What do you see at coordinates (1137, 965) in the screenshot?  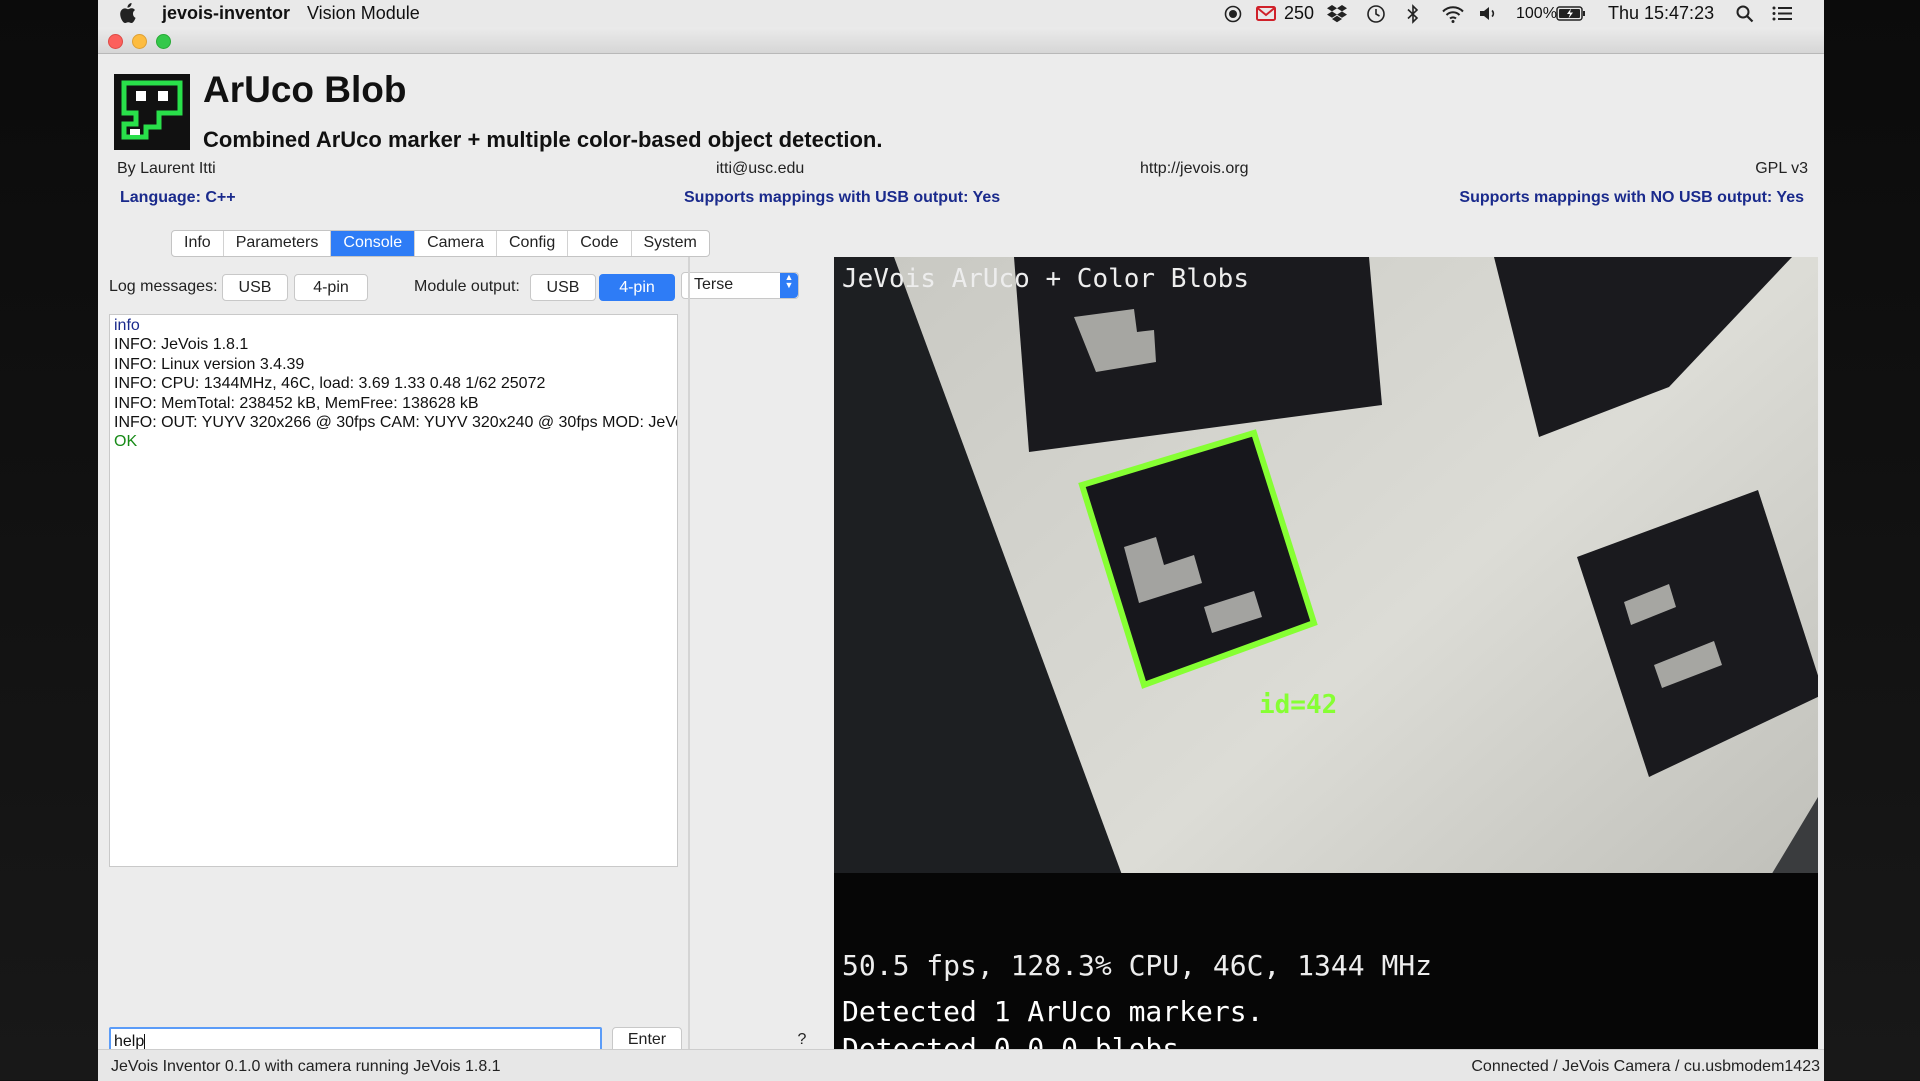 I see `fps-readout: 50.5 fps, 128.3% CPU, 46C, 1344 MHz` at bounding box center [1137, 965].